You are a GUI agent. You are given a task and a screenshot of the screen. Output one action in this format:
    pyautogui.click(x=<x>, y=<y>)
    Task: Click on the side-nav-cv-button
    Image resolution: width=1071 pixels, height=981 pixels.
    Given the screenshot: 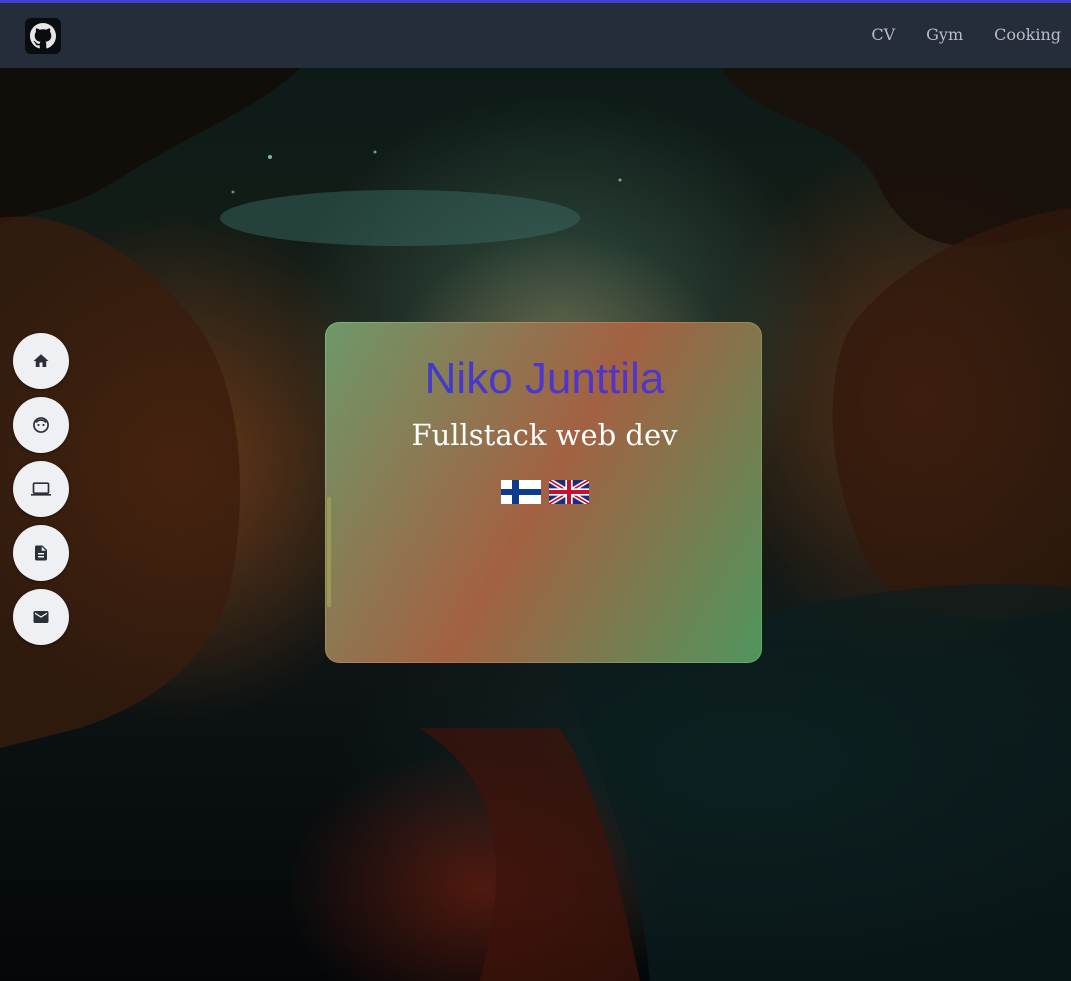 What is the action you would take?
    pyautogui.click(x=41, y=553)
    